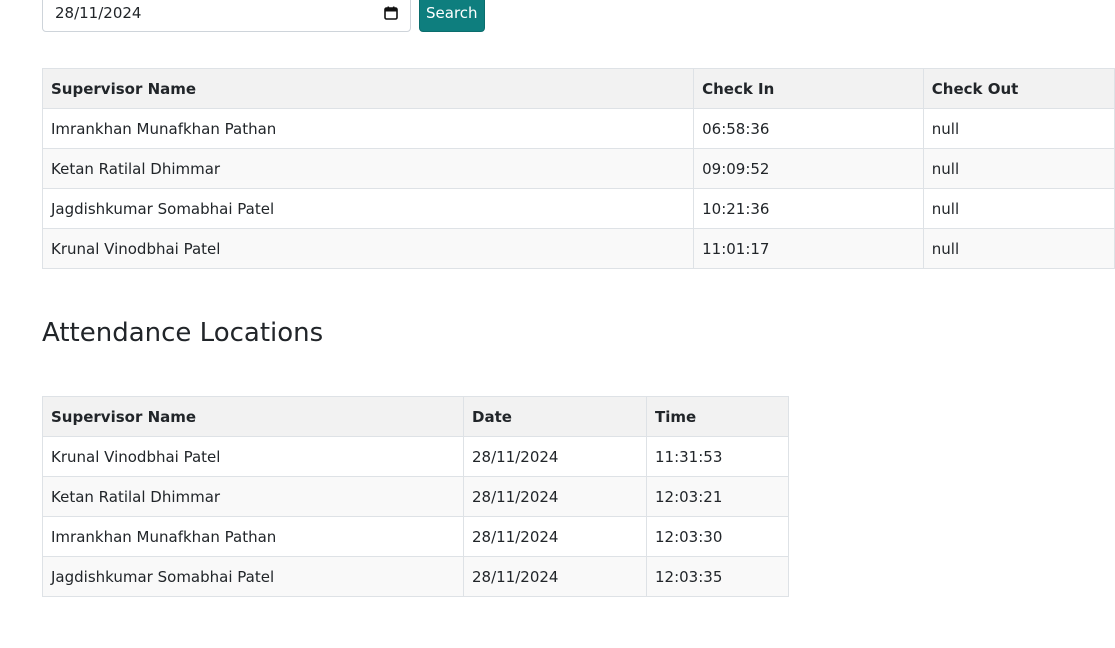 This screenshot has height=648, width=1115. I want to click on table-row: Krunal Vinodbhai Patel 11:01:17 null, so click(578, 248).